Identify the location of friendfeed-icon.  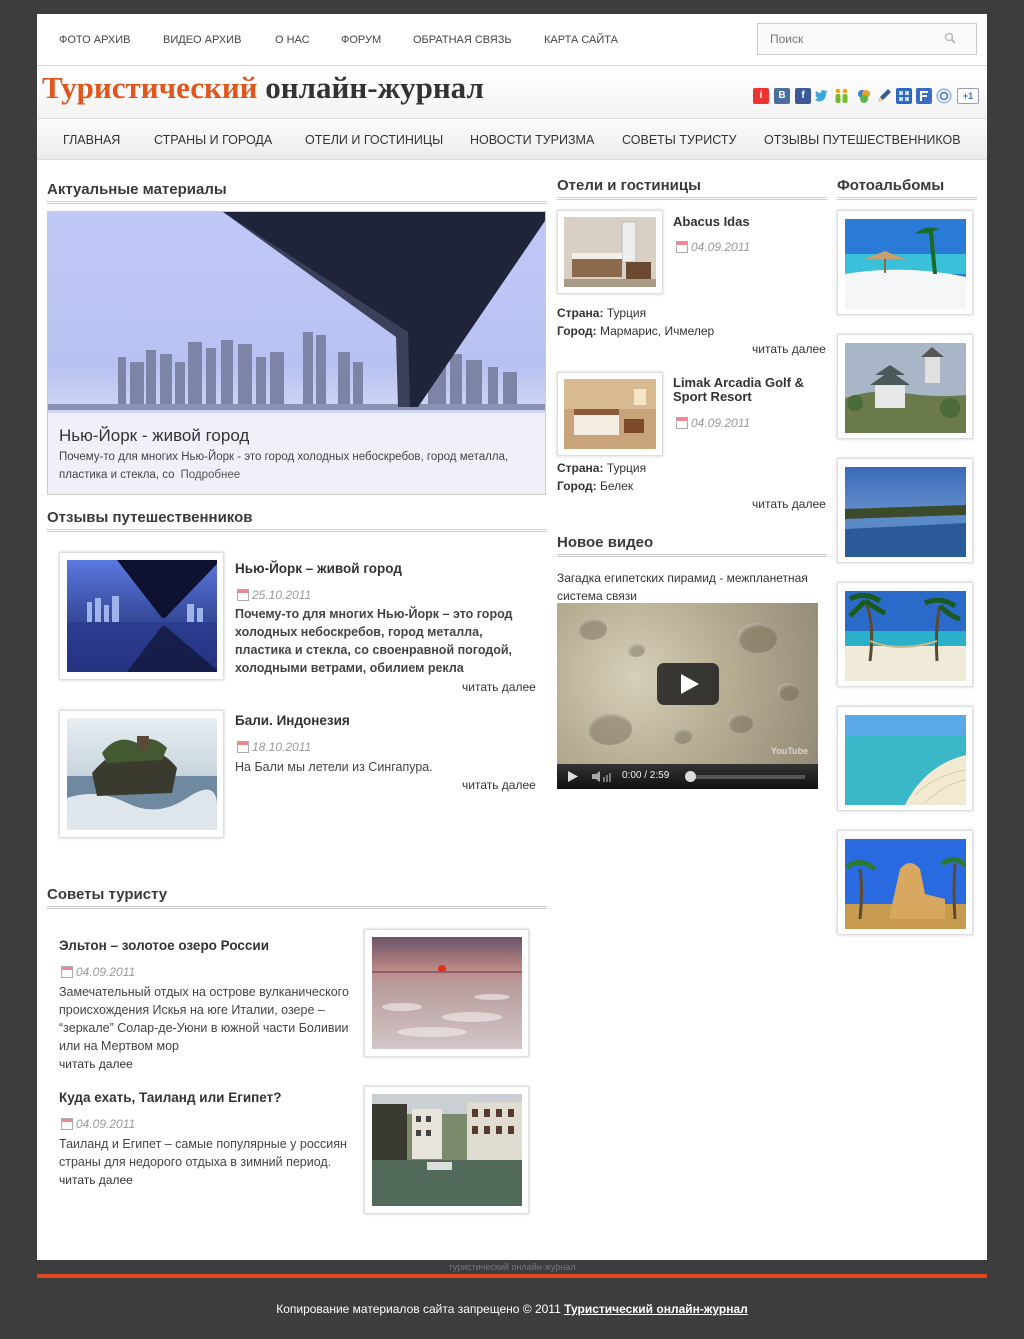
(924, 96).